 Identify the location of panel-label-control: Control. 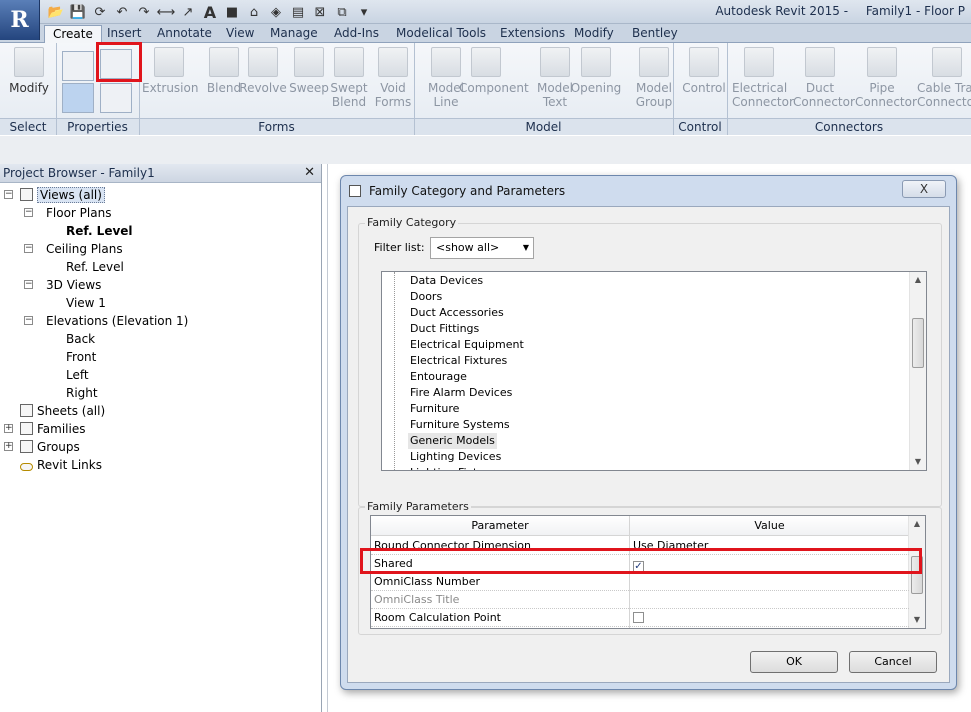
(700, 127).